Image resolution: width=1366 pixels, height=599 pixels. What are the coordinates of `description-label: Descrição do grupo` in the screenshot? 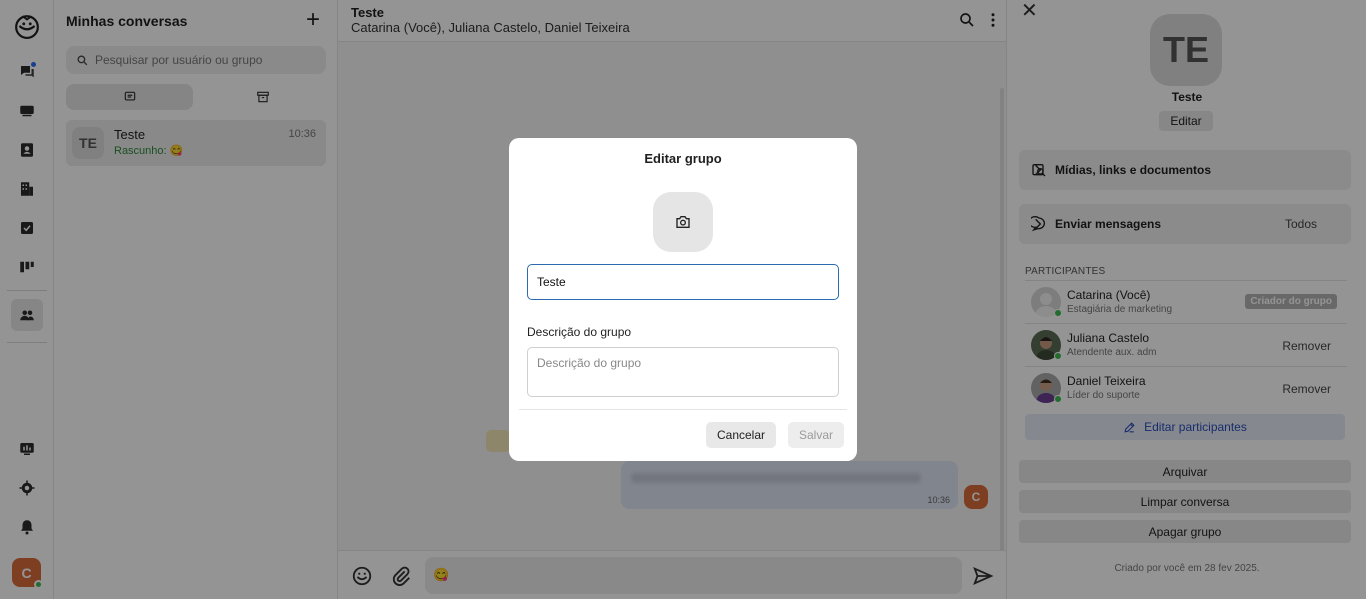 It's located at (579, 332).